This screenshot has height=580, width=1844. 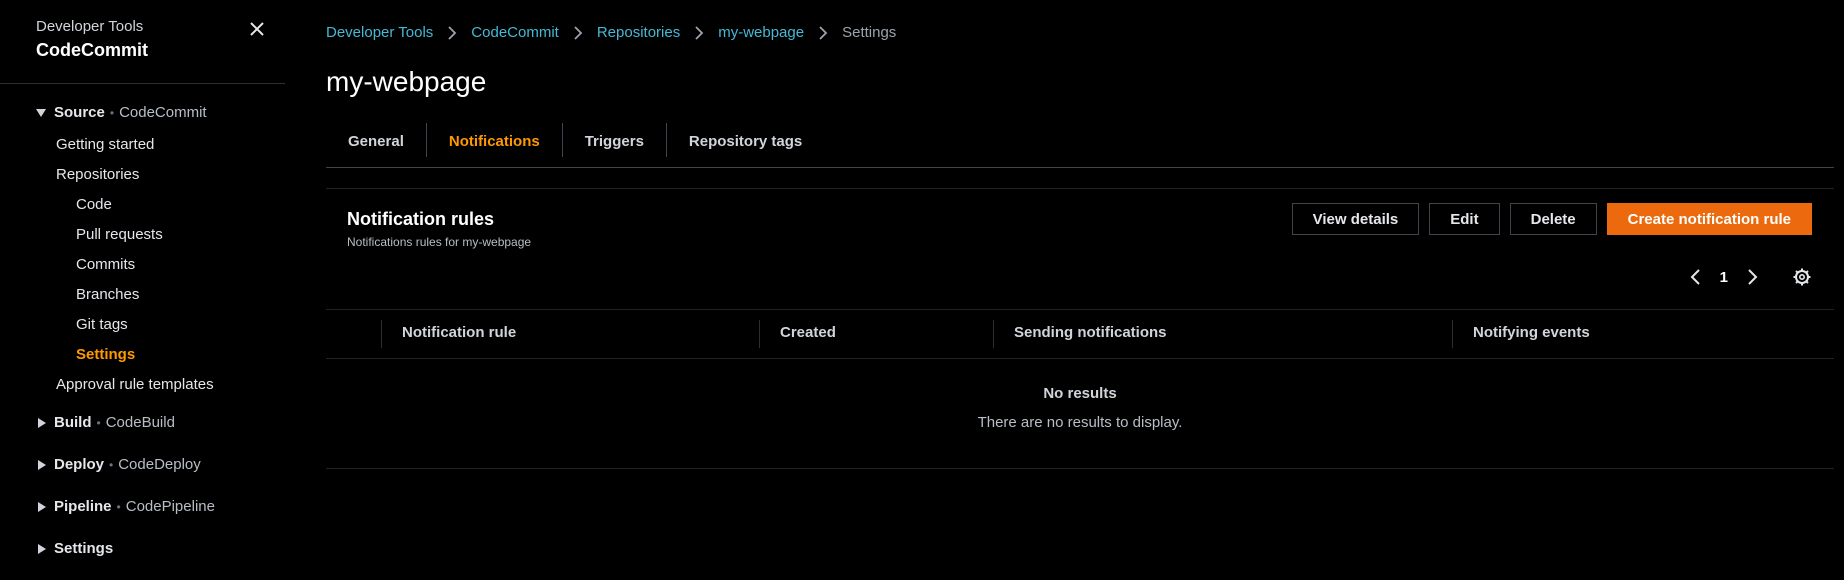 What do you see at coordinates (73, 422) in the screenshot?
I see `section-name: Build` at bounding box center [73, 422].